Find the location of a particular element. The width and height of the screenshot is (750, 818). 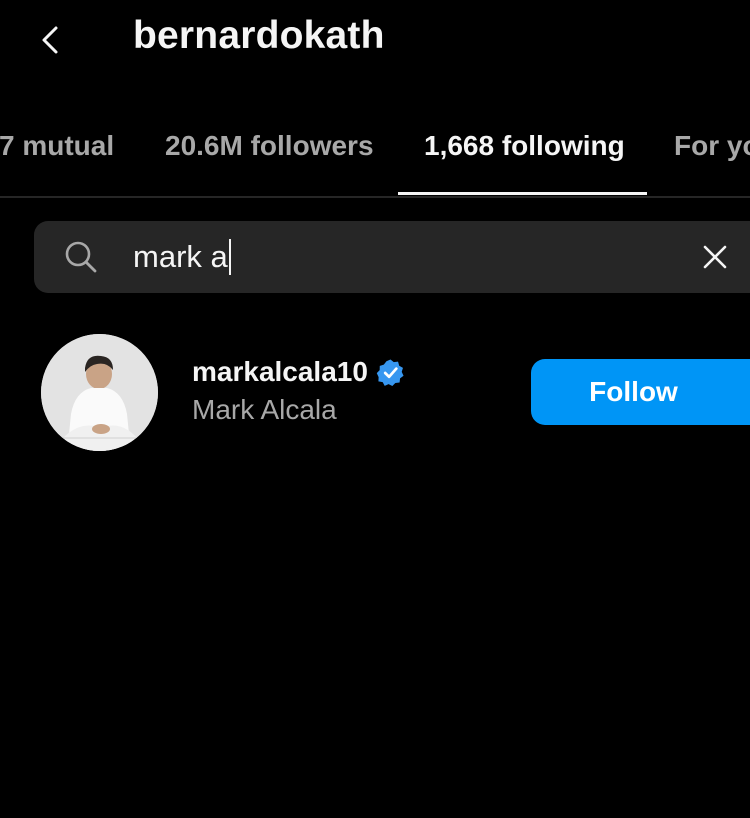

username-line: markalcala10 is located at coordinates (298, 372).